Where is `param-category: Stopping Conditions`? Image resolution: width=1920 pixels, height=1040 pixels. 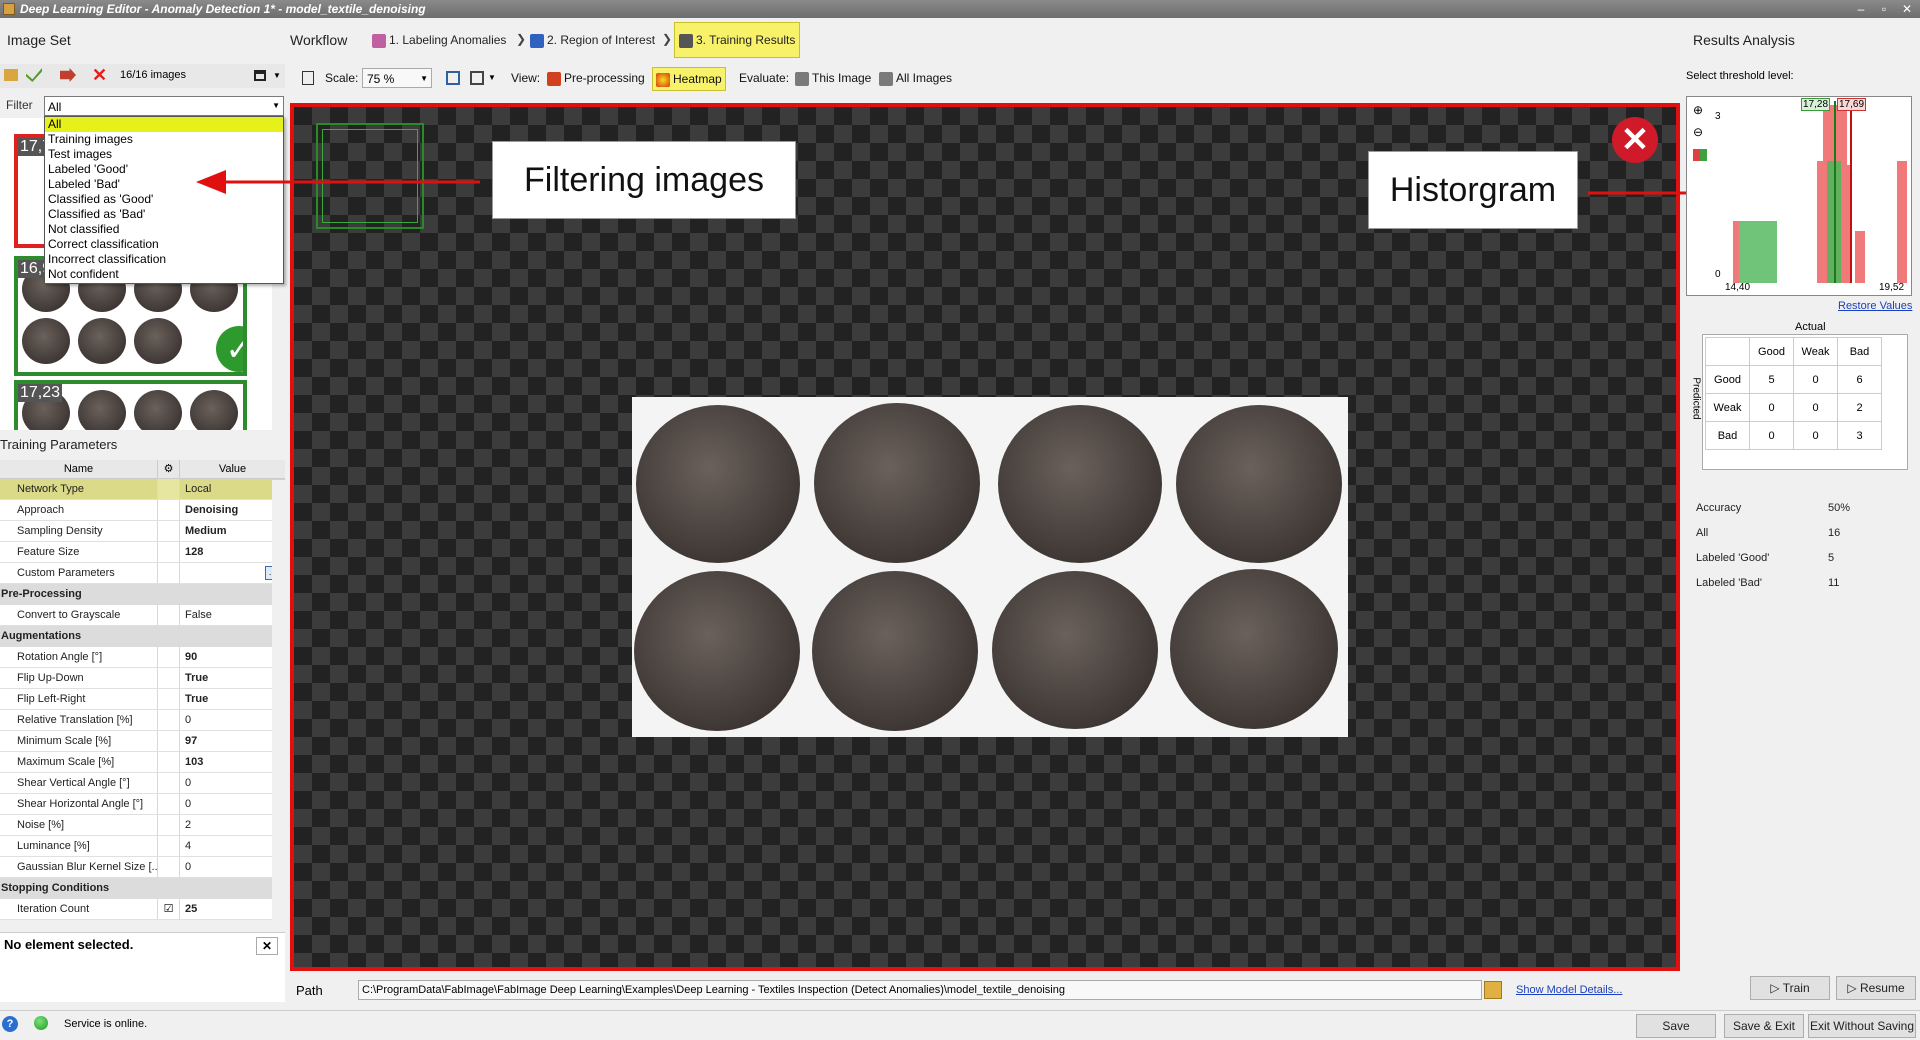
param-category: Stopping Conditions is located at coordinates (142, 888).